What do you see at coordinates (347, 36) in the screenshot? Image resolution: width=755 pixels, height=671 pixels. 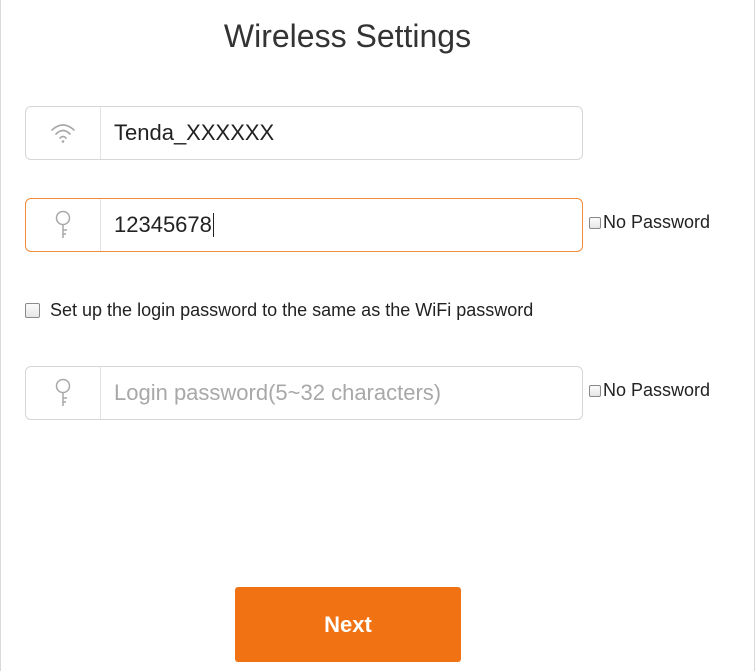 I see `page-title: Wireless Settings` at bounding box center [347, 36].